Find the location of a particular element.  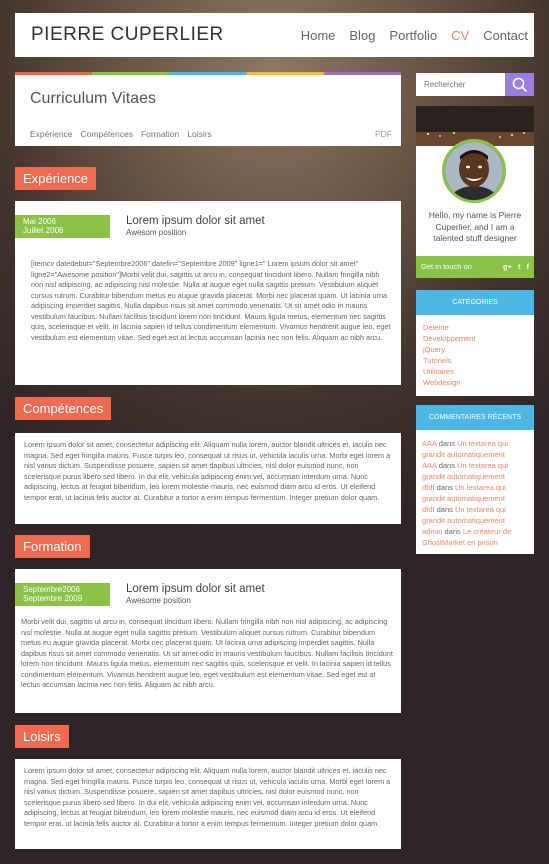

main-nav: Home Blog Portfolio CV Contact is located at coordinates (414, 35).